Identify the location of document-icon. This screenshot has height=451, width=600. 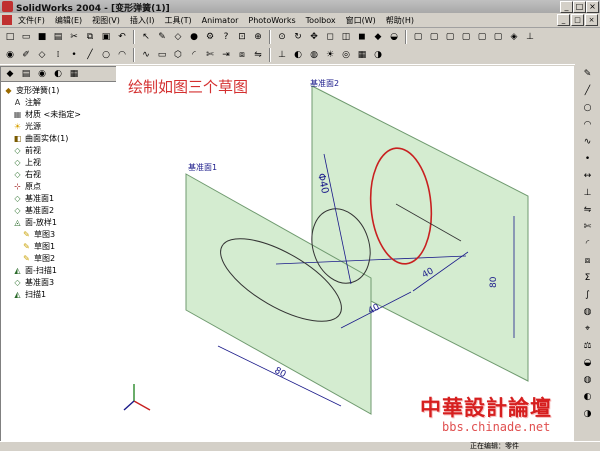
(7, 20).